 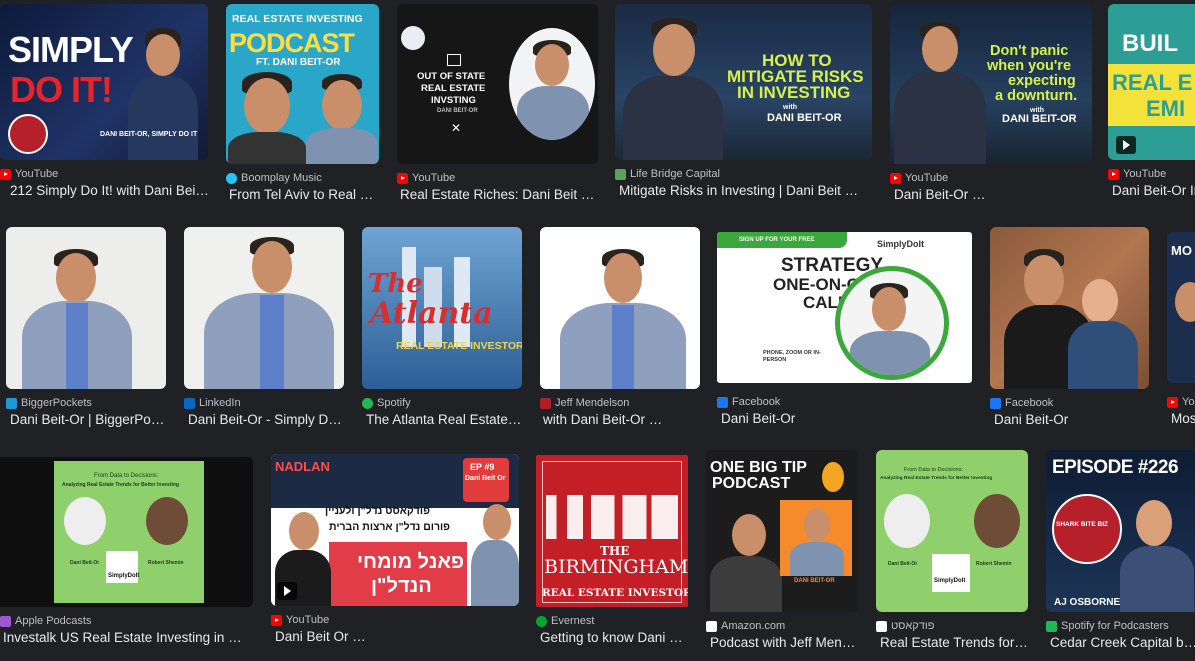 What do you see at coordinates (901, 244) in the screenshot?
I see `thumbnail-text: SimplyDoIt` at bounding box center [901, 244].